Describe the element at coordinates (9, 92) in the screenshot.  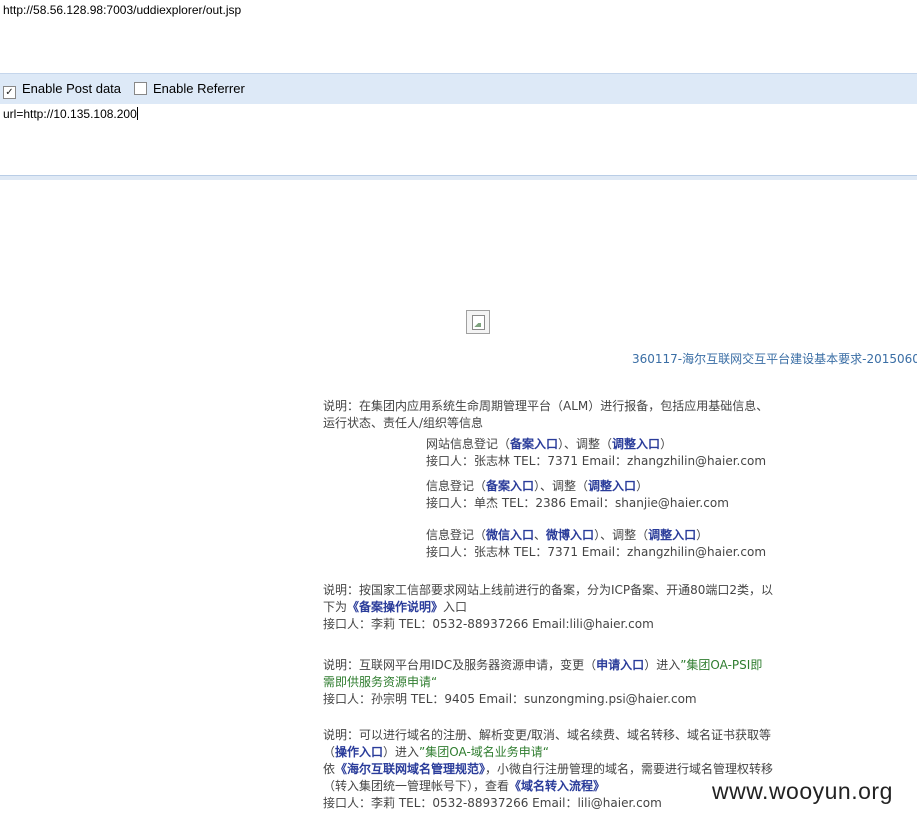
I see `post-data-checkbox: ✓` at that location.